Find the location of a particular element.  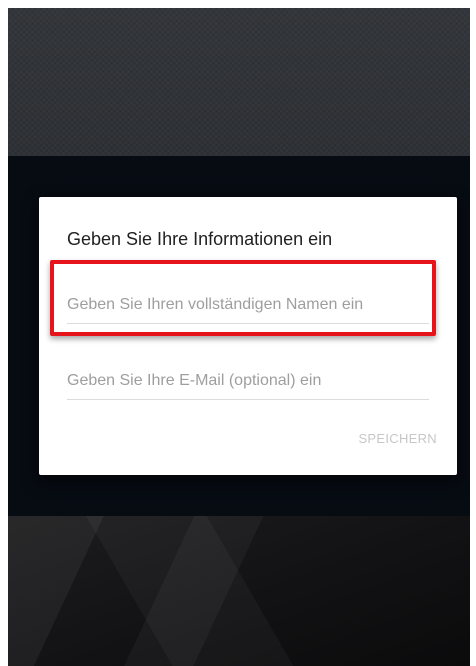

name-input is located at coordinates (248, 305).